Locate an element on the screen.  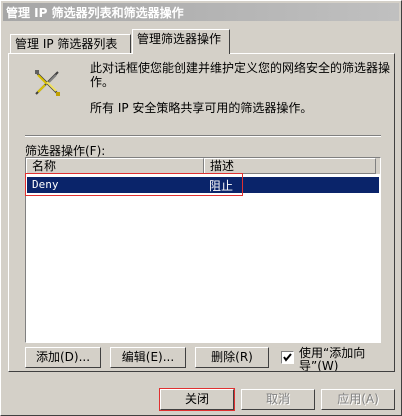
tab-label: 管理筛选器操作 is located at coordinates (179, 39).